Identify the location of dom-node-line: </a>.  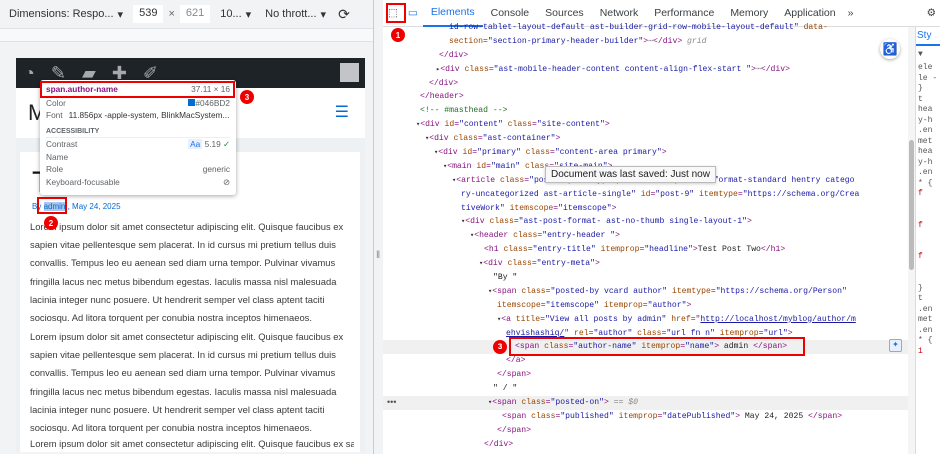
(645, 361).